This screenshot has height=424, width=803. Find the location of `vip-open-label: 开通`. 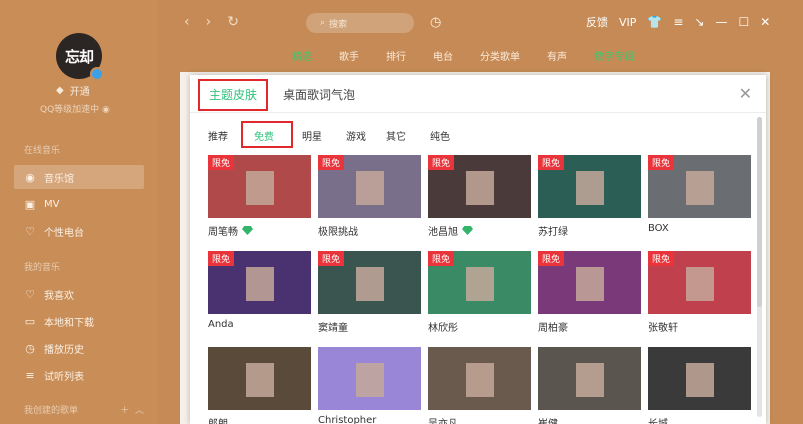

vip-open-label: 开通 is located at coordinates (79, 92).